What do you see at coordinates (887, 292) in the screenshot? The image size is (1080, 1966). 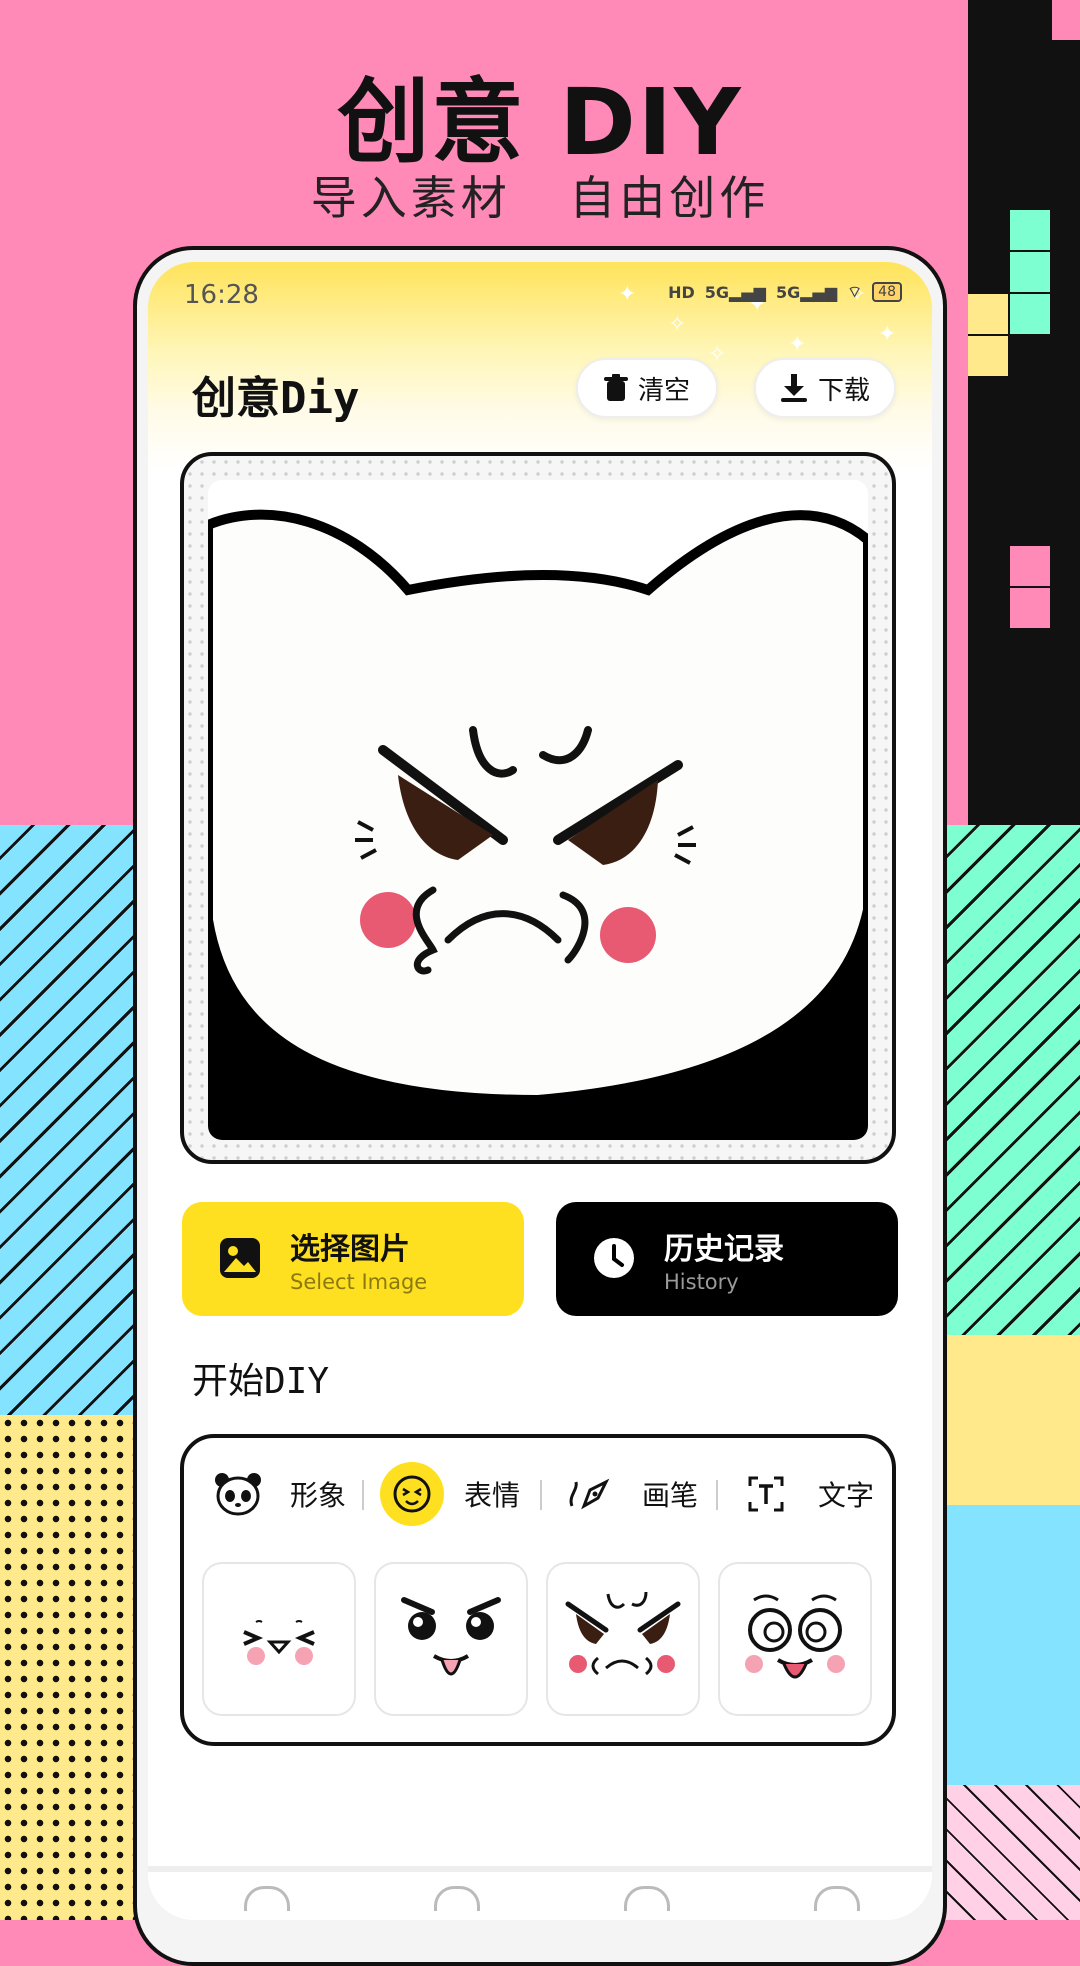 I see `battery-icon: 48` at bounding box center [887, 292].